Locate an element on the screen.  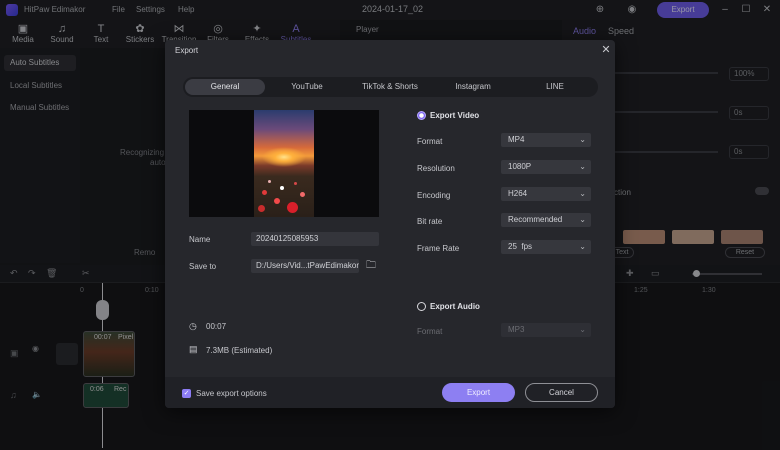
frame-rate-label: Frame Rate is located at coordinates (438, 248).